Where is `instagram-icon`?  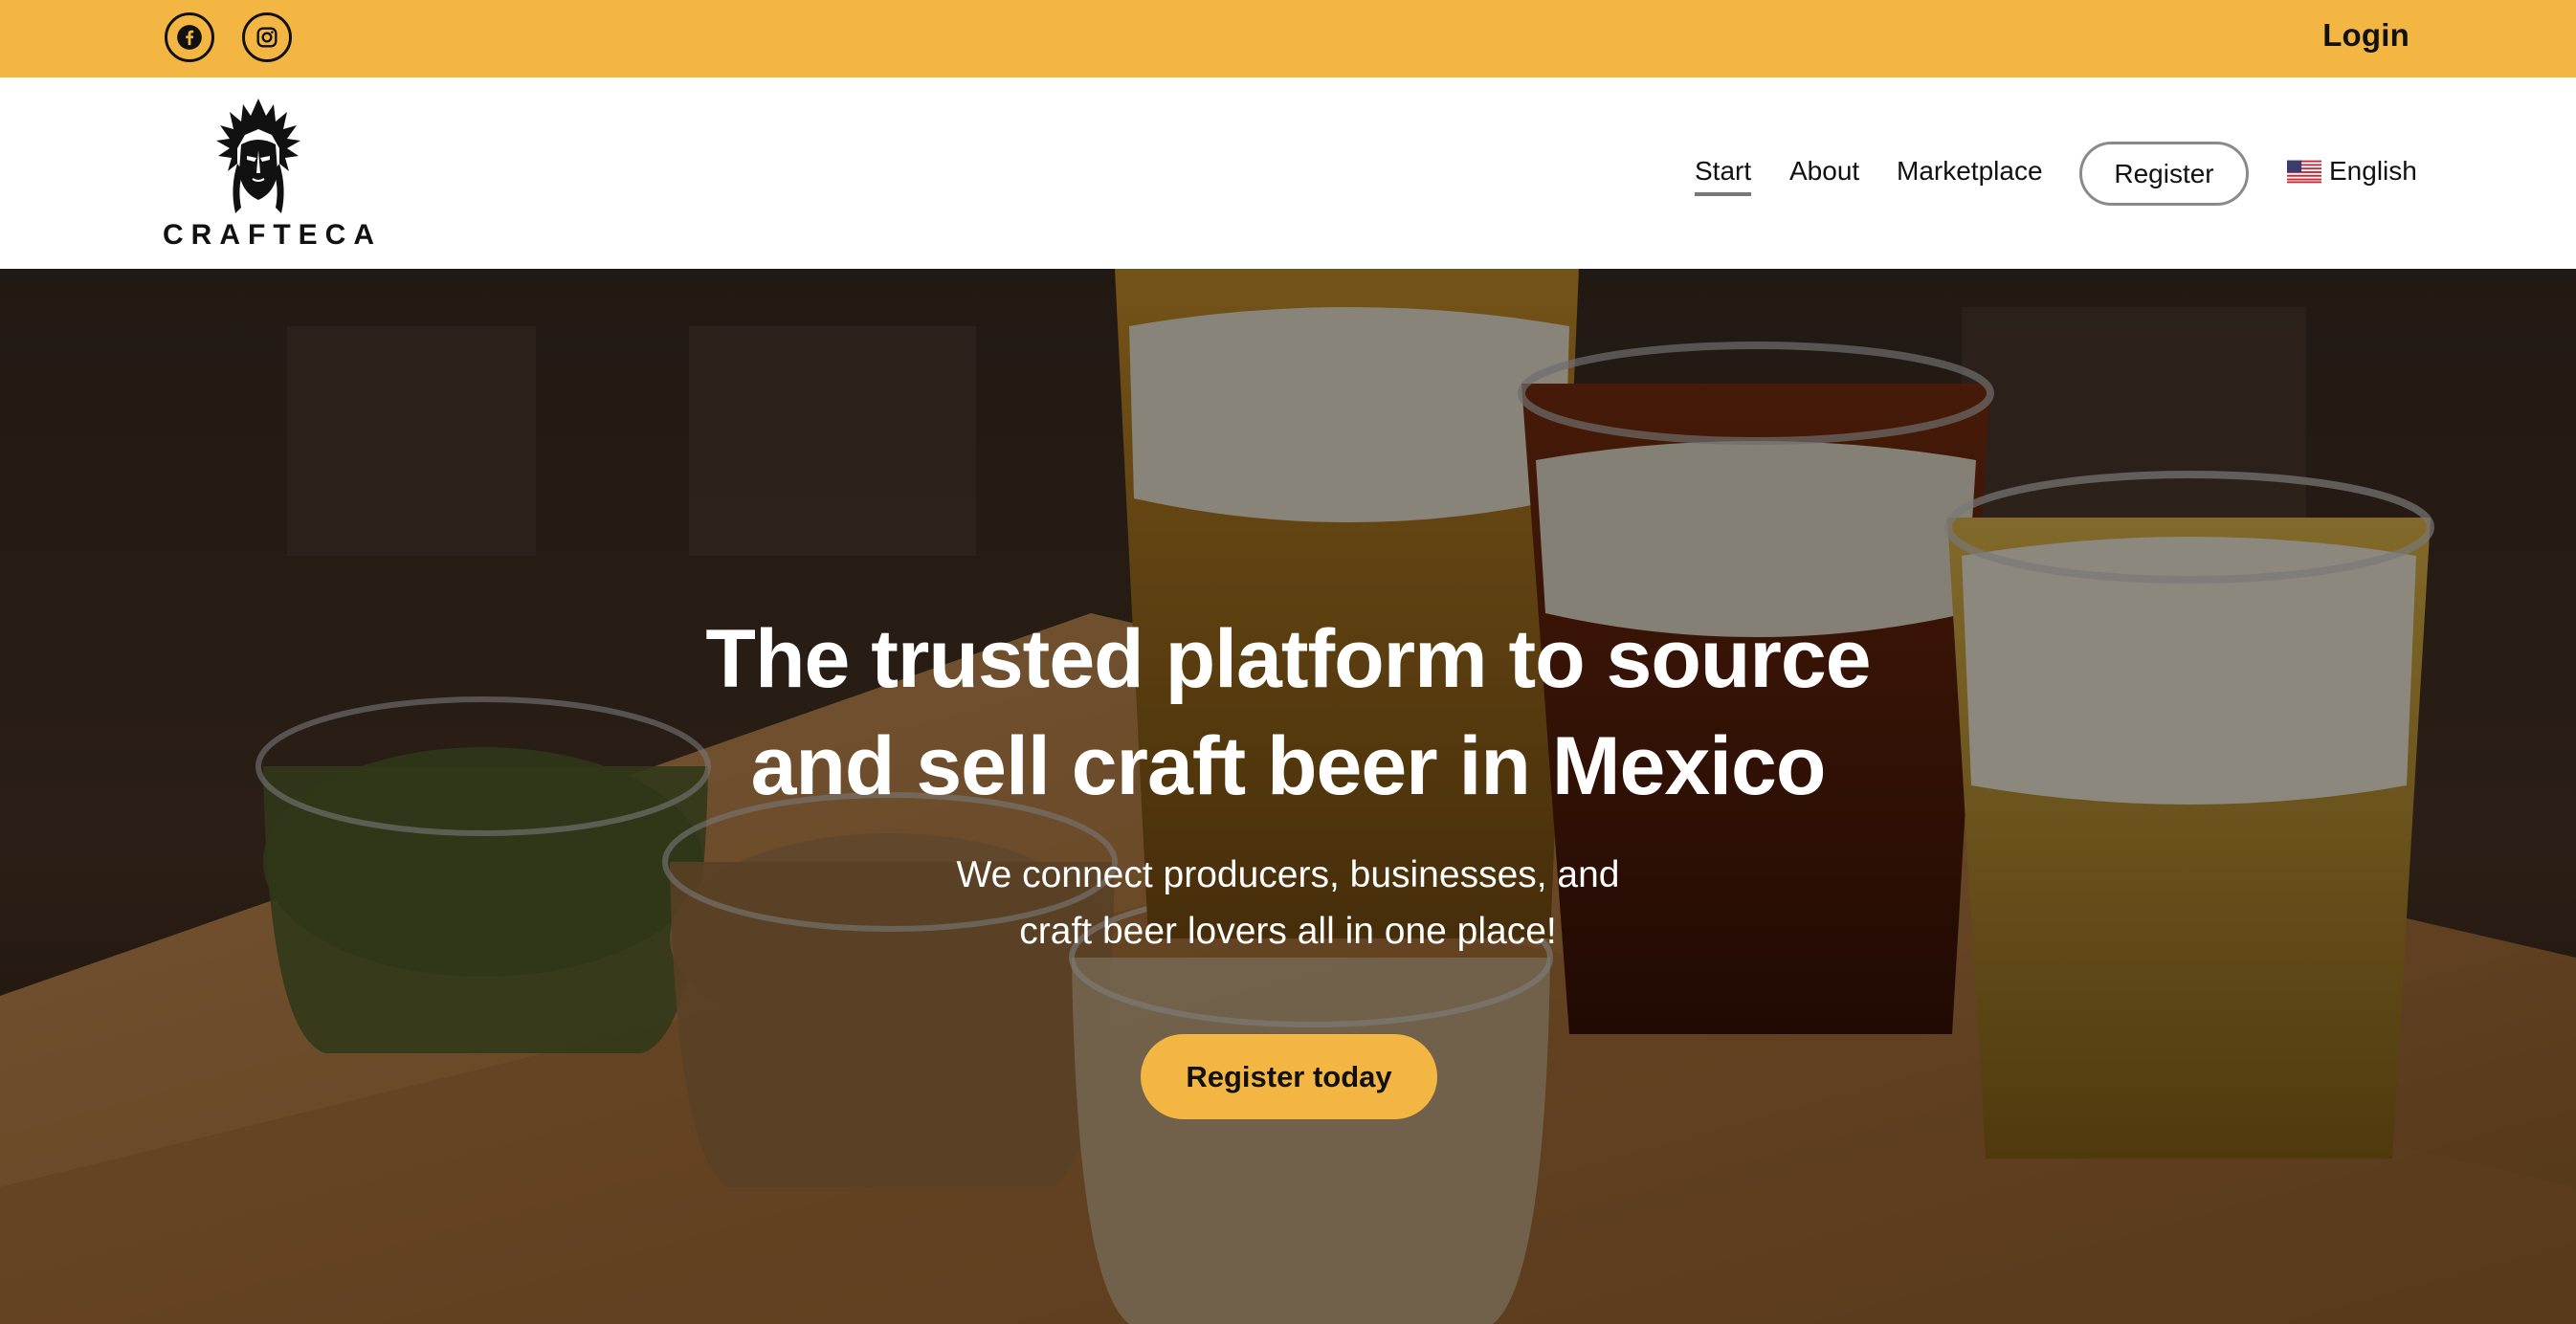
instagram-icon is located at coordinates (267, 37).